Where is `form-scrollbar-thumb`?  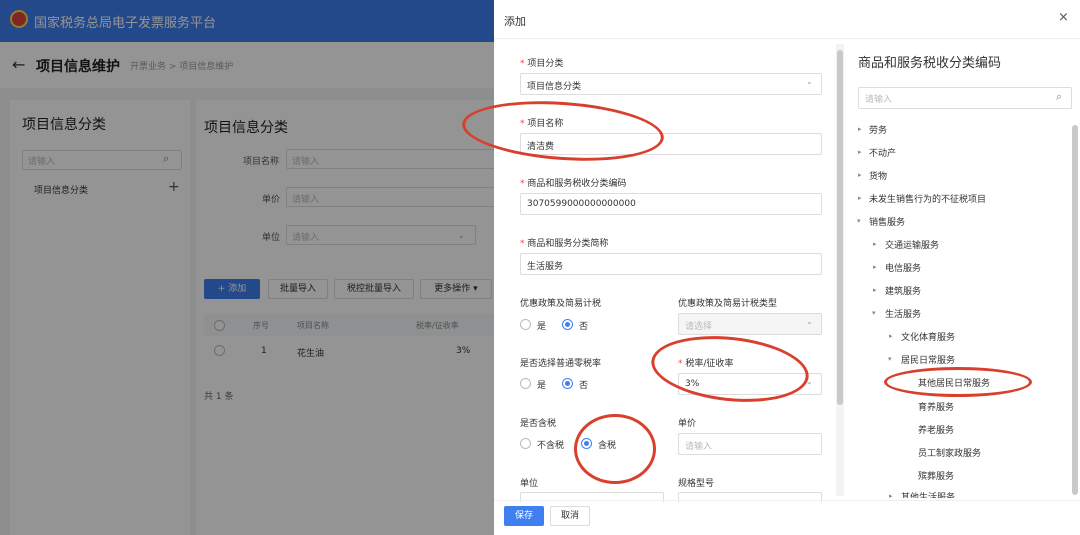 form-scrollbar-thumb is located at coordinates (840, 227).